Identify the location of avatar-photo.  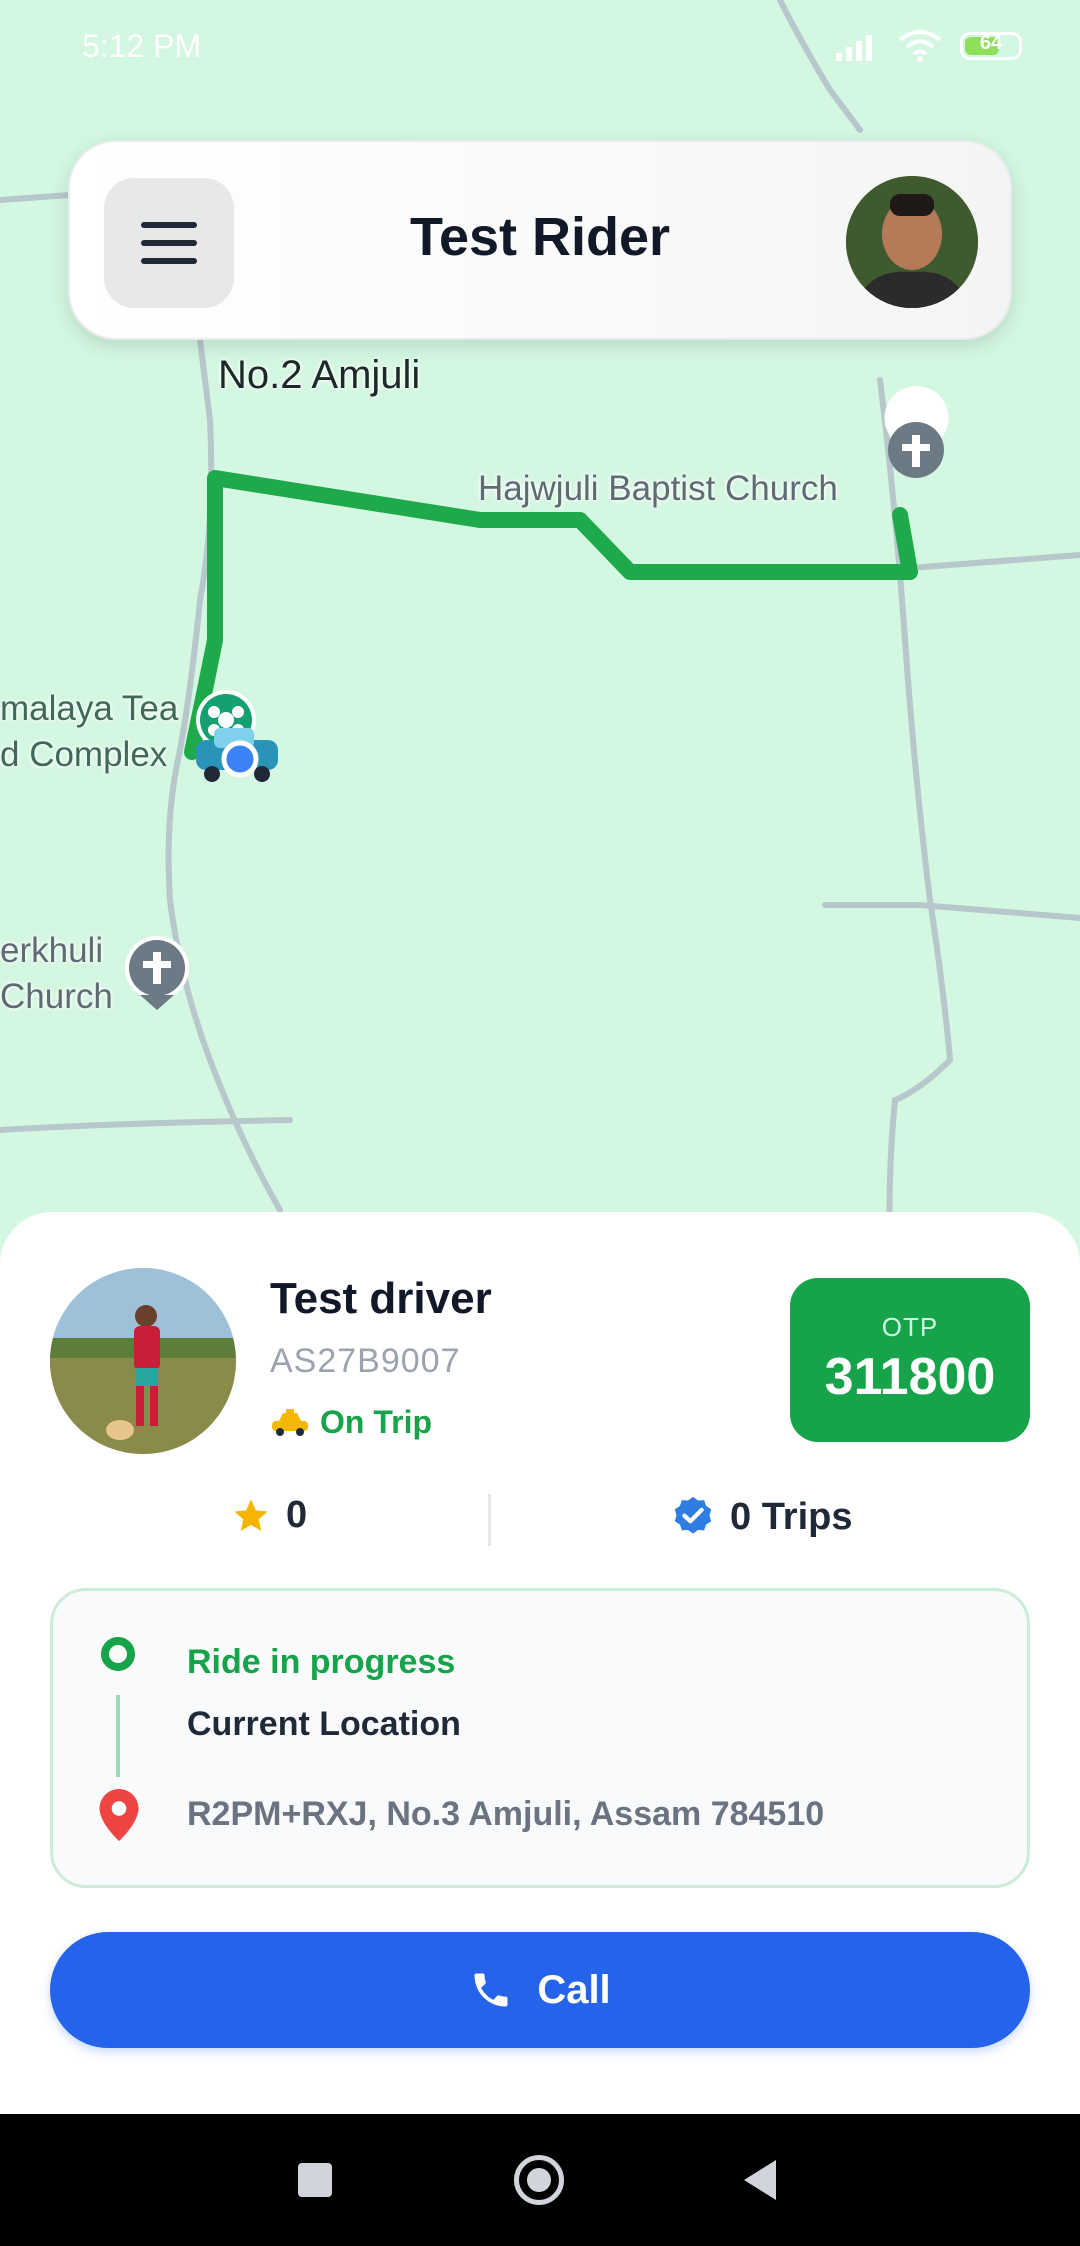
(912, 242).